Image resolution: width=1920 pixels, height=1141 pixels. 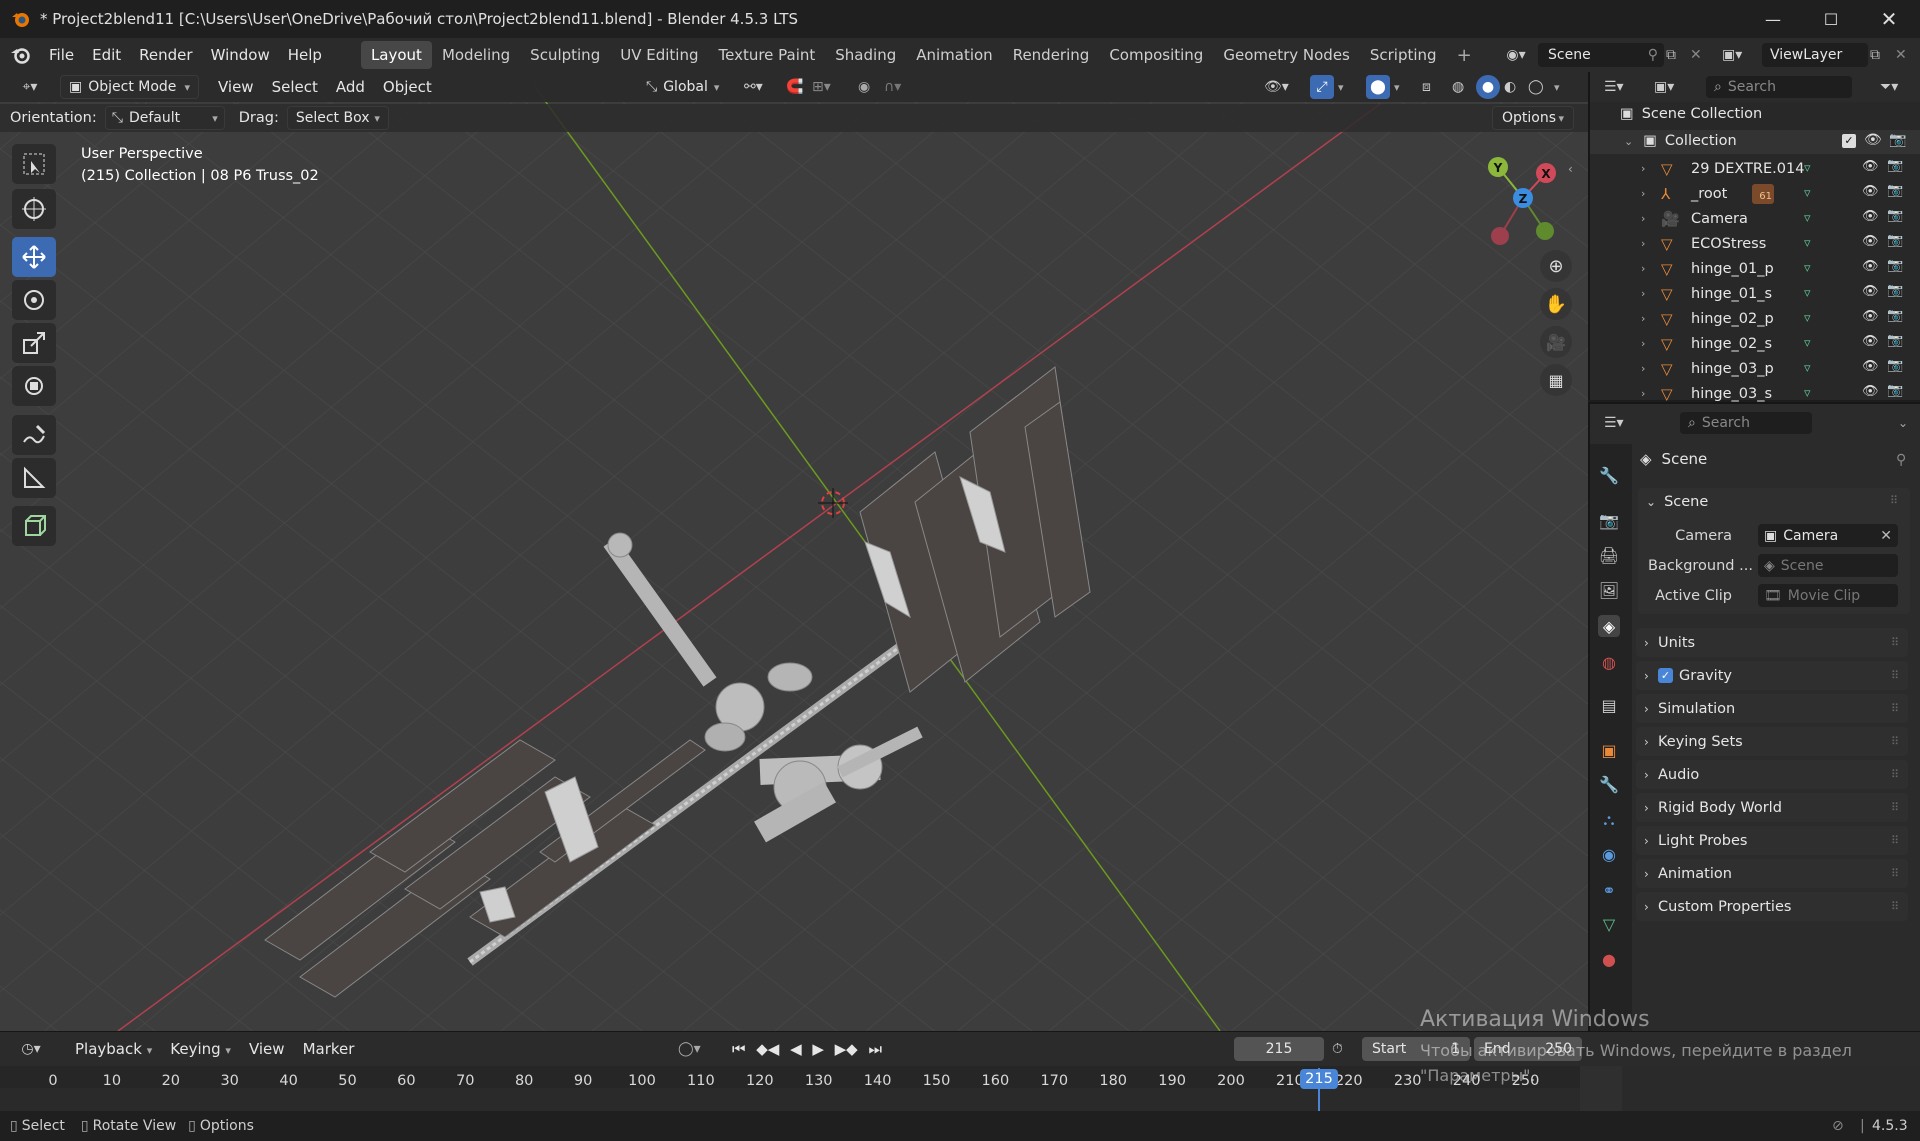 I want to click on material-tab-icon: ●, so click(x=1609, y=959).